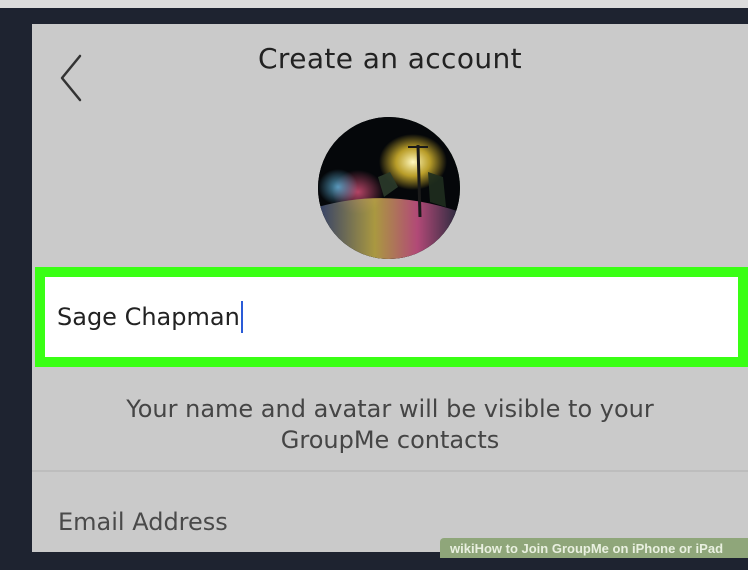  I want to click on email-field: Email Address, so click(143, 522).